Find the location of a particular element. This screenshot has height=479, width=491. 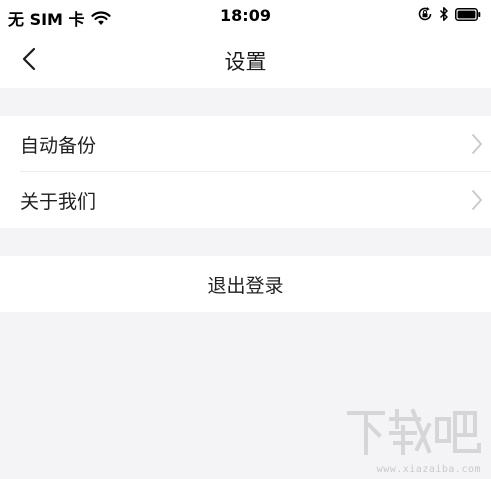

logout-label: 退出登录 is located at coordinates (245, 285).